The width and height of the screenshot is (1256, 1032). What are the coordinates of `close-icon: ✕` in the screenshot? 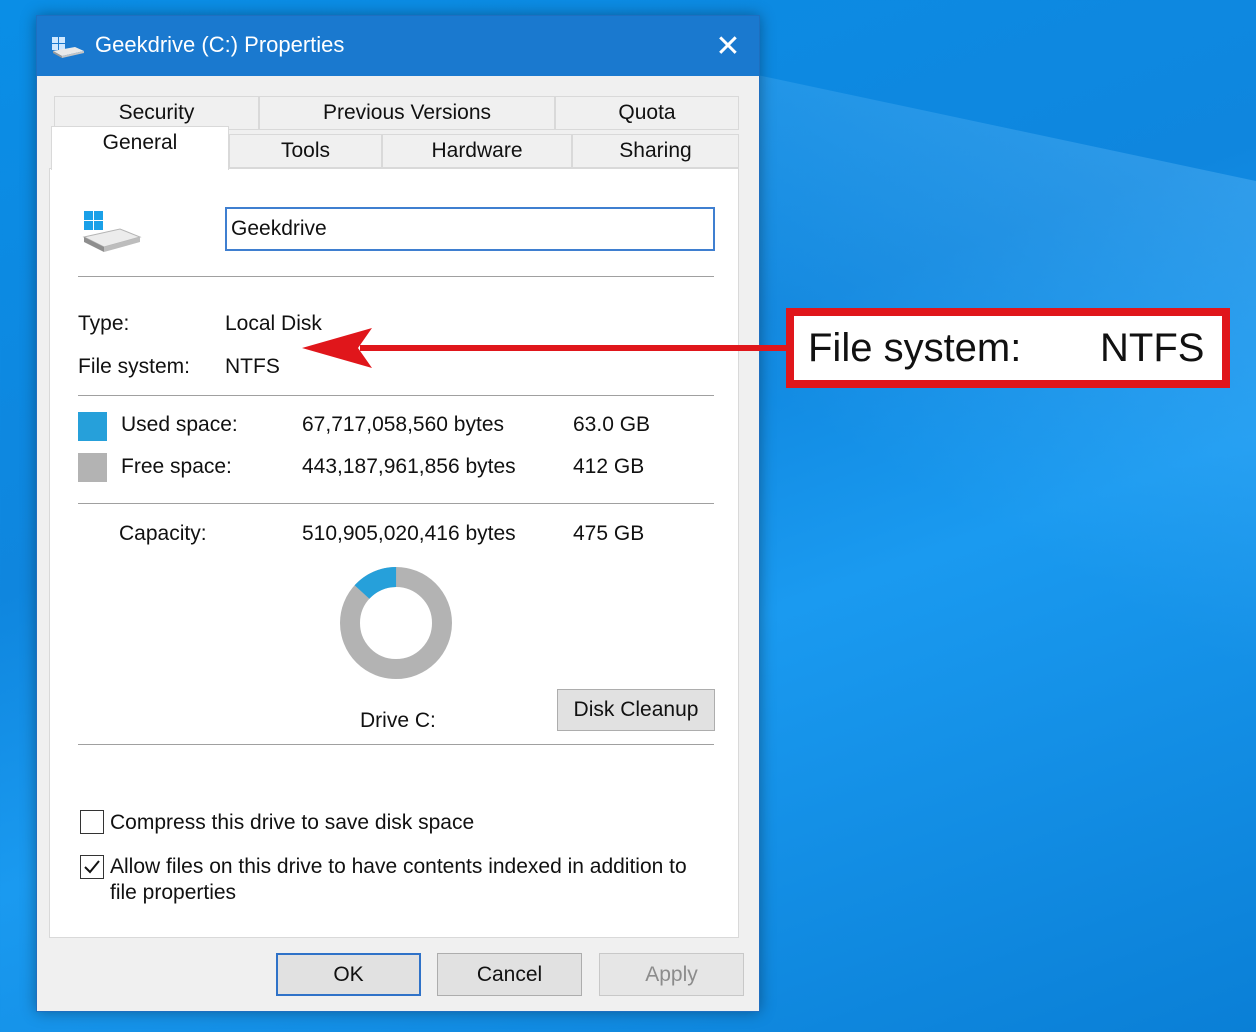 It's located at (728, 46).